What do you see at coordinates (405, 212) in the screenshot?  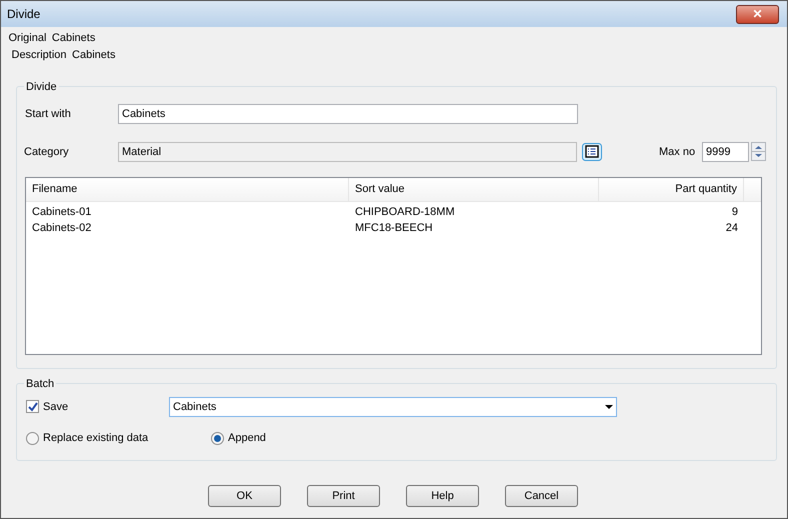 I see `table-cell-text: CHIPBOARD-18MM` at bounding box center [405, 212].